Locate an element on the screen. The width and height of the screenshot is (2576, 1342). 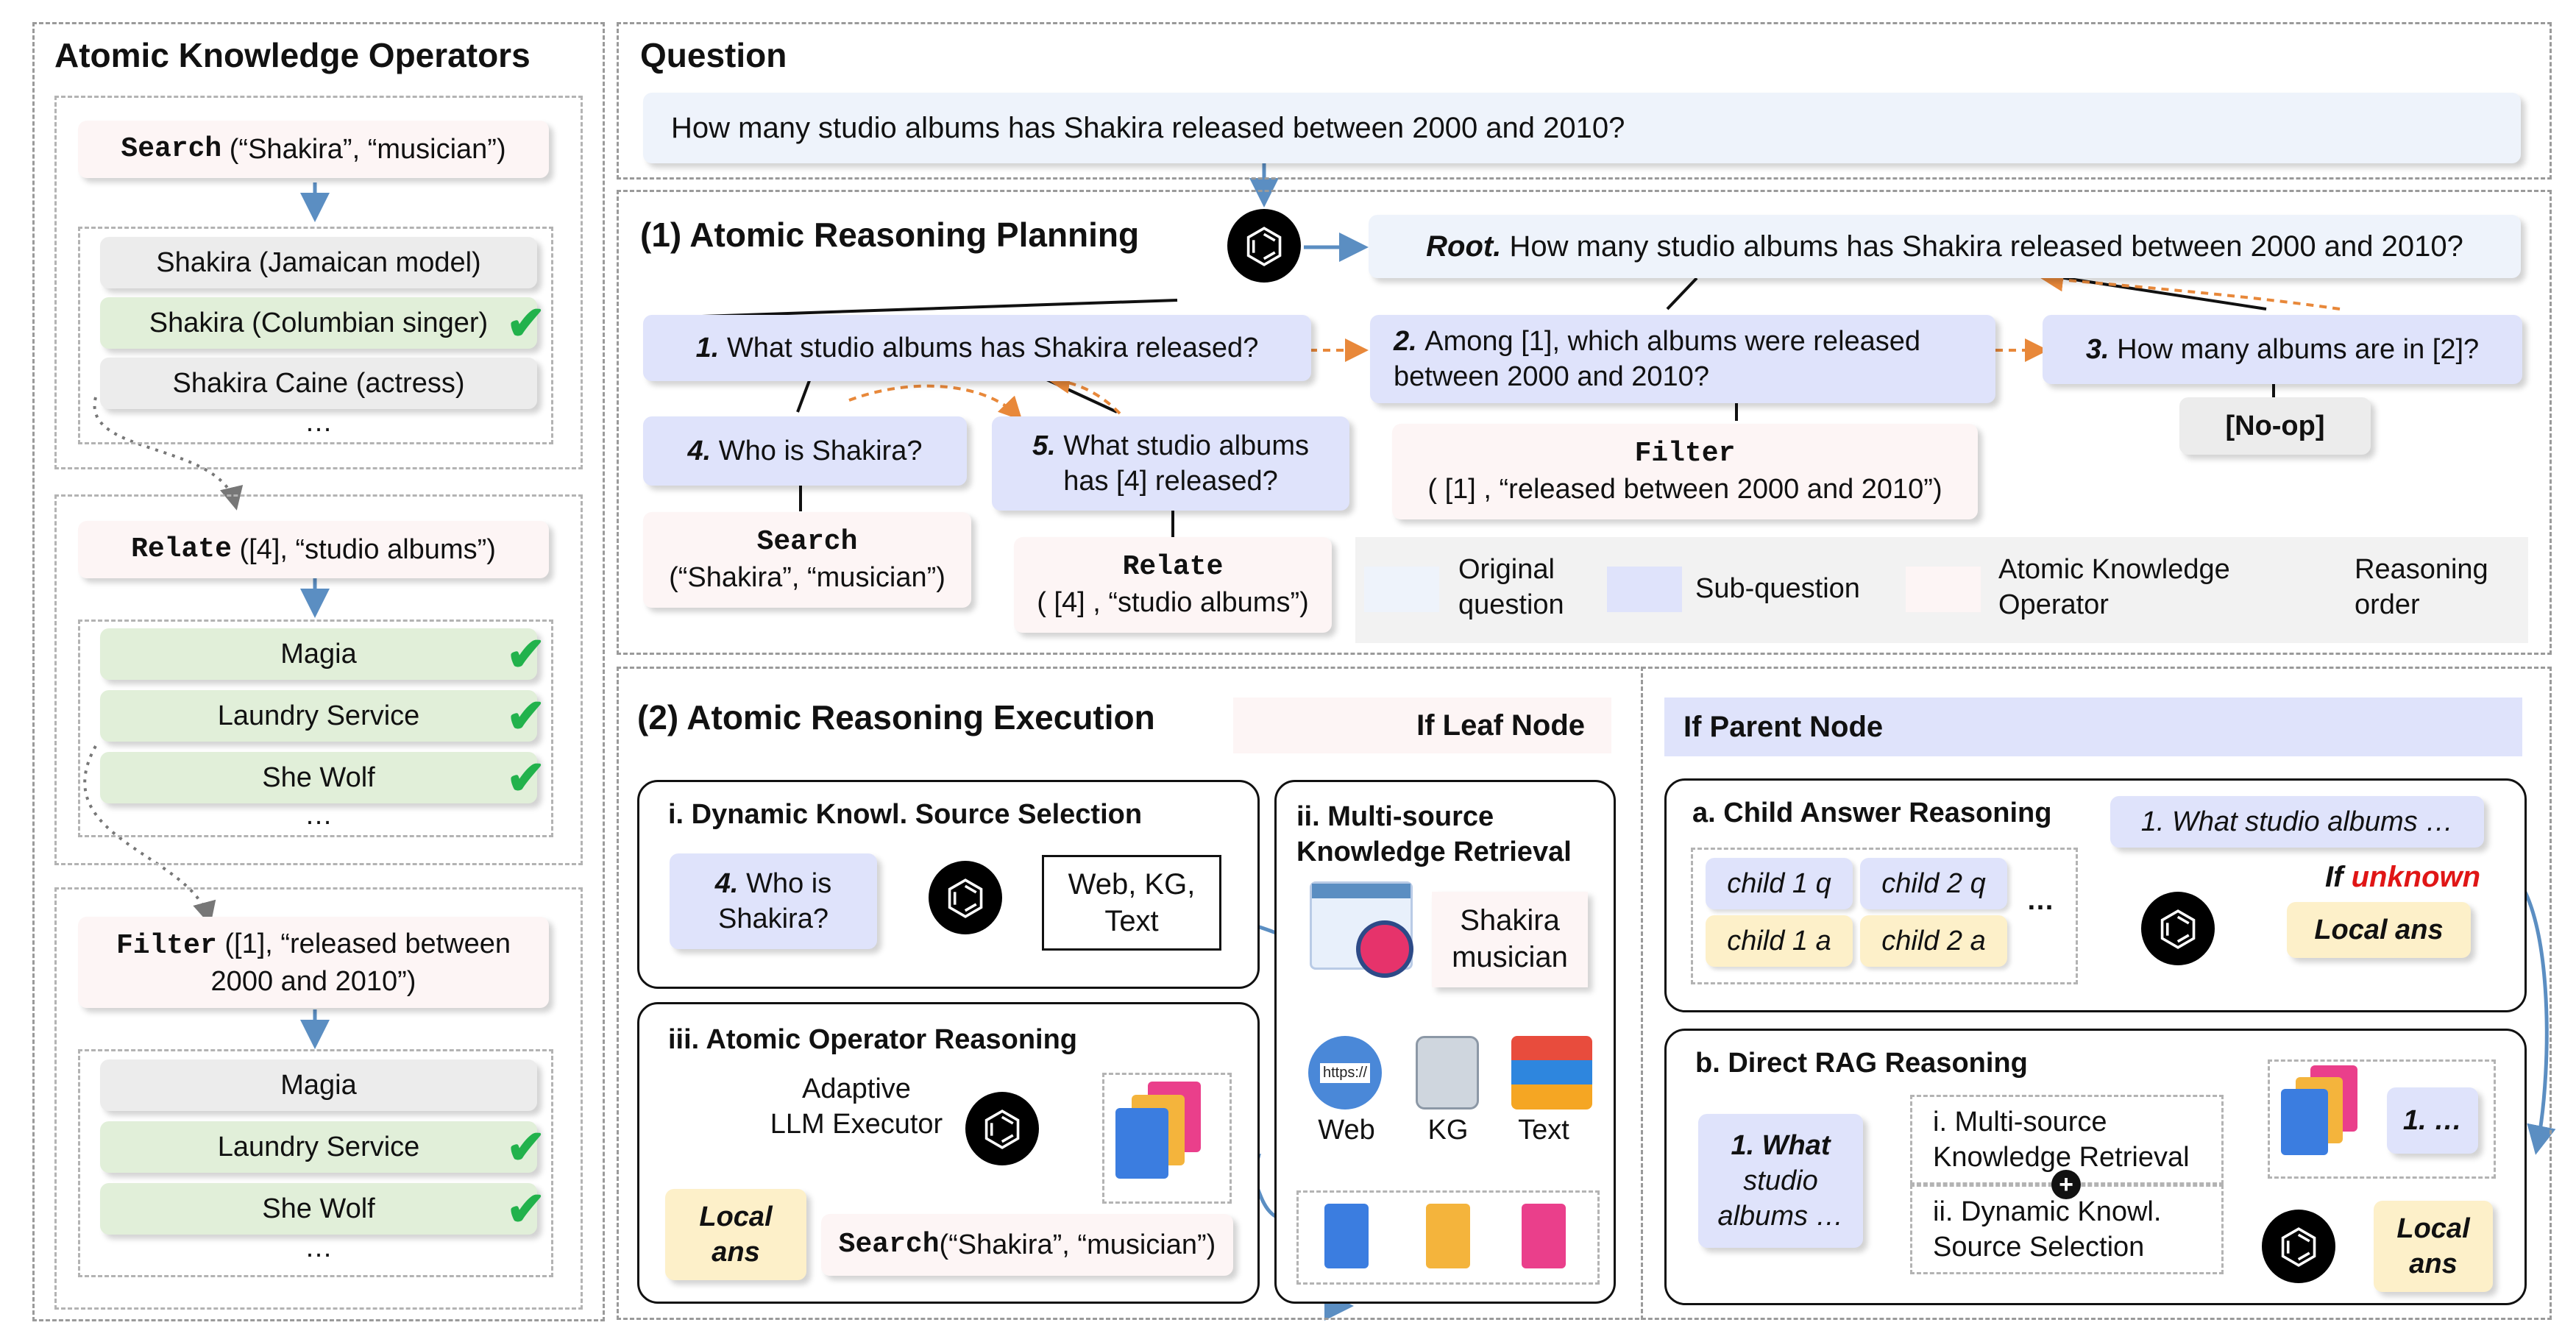
kg-doc-icon is located at coordinates (1448, 1236).